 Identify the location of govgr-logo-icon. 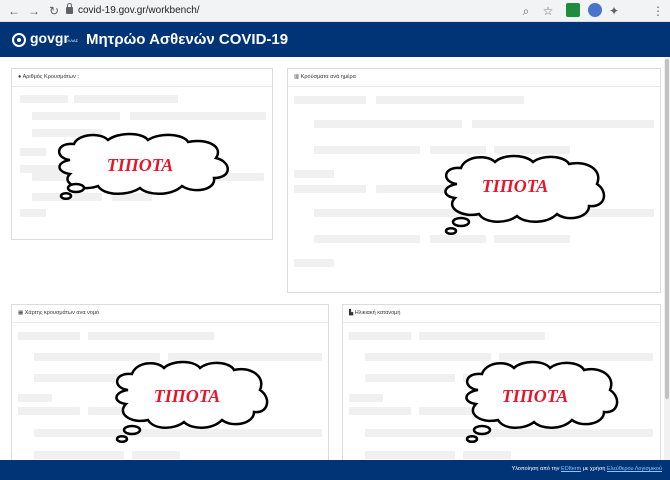
(19, 40).